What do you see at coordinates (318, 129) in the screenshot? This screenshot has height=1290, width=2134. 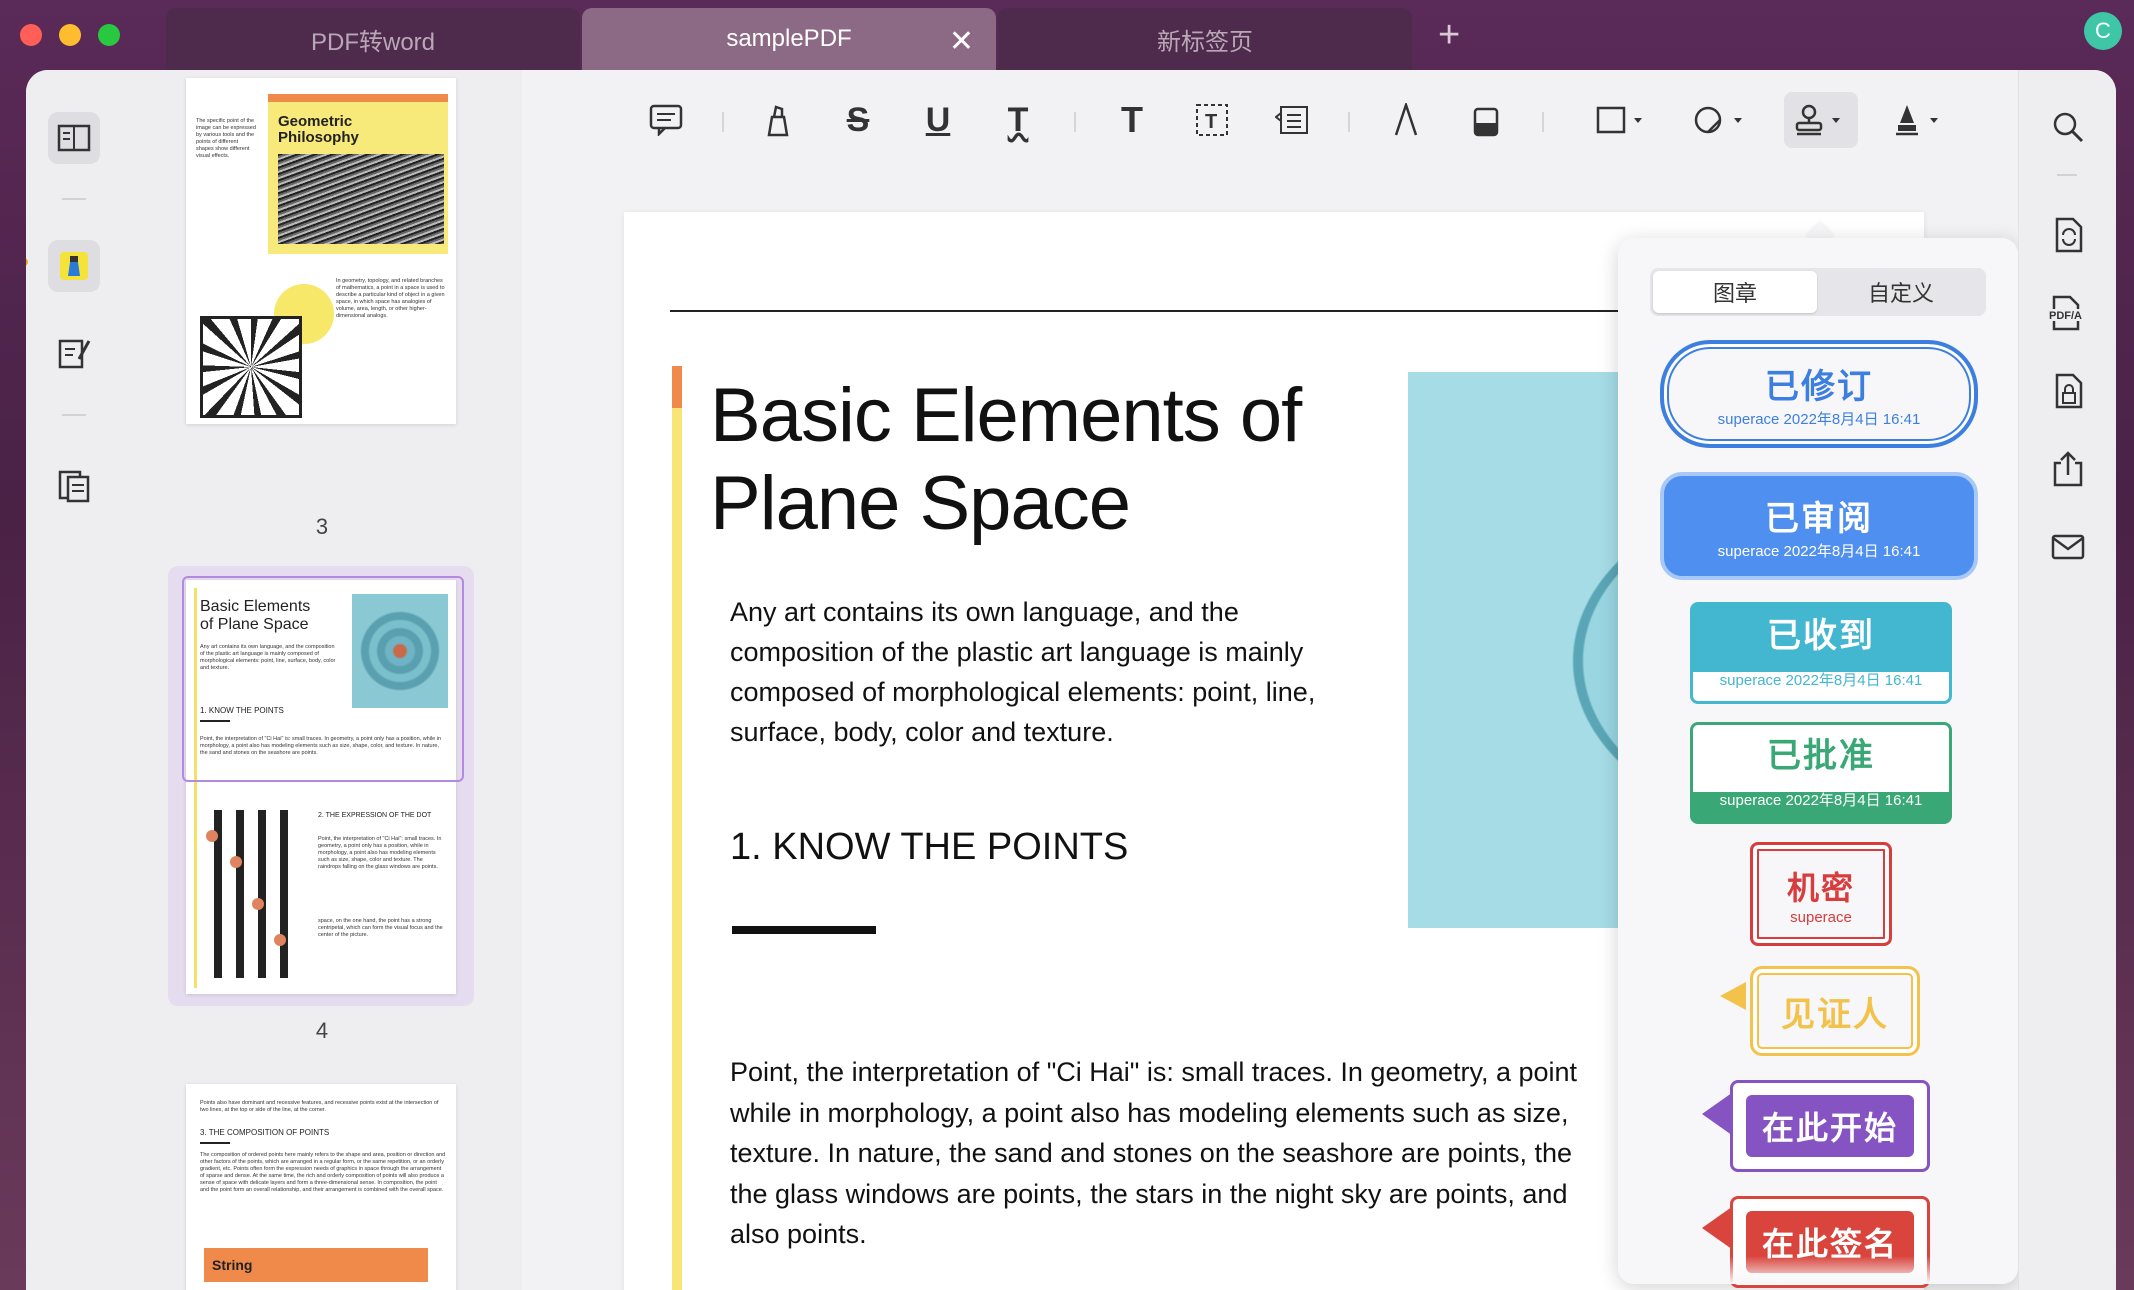 I see `thumb-title: Geometric Philosophy` at bounding box center [318, 129].